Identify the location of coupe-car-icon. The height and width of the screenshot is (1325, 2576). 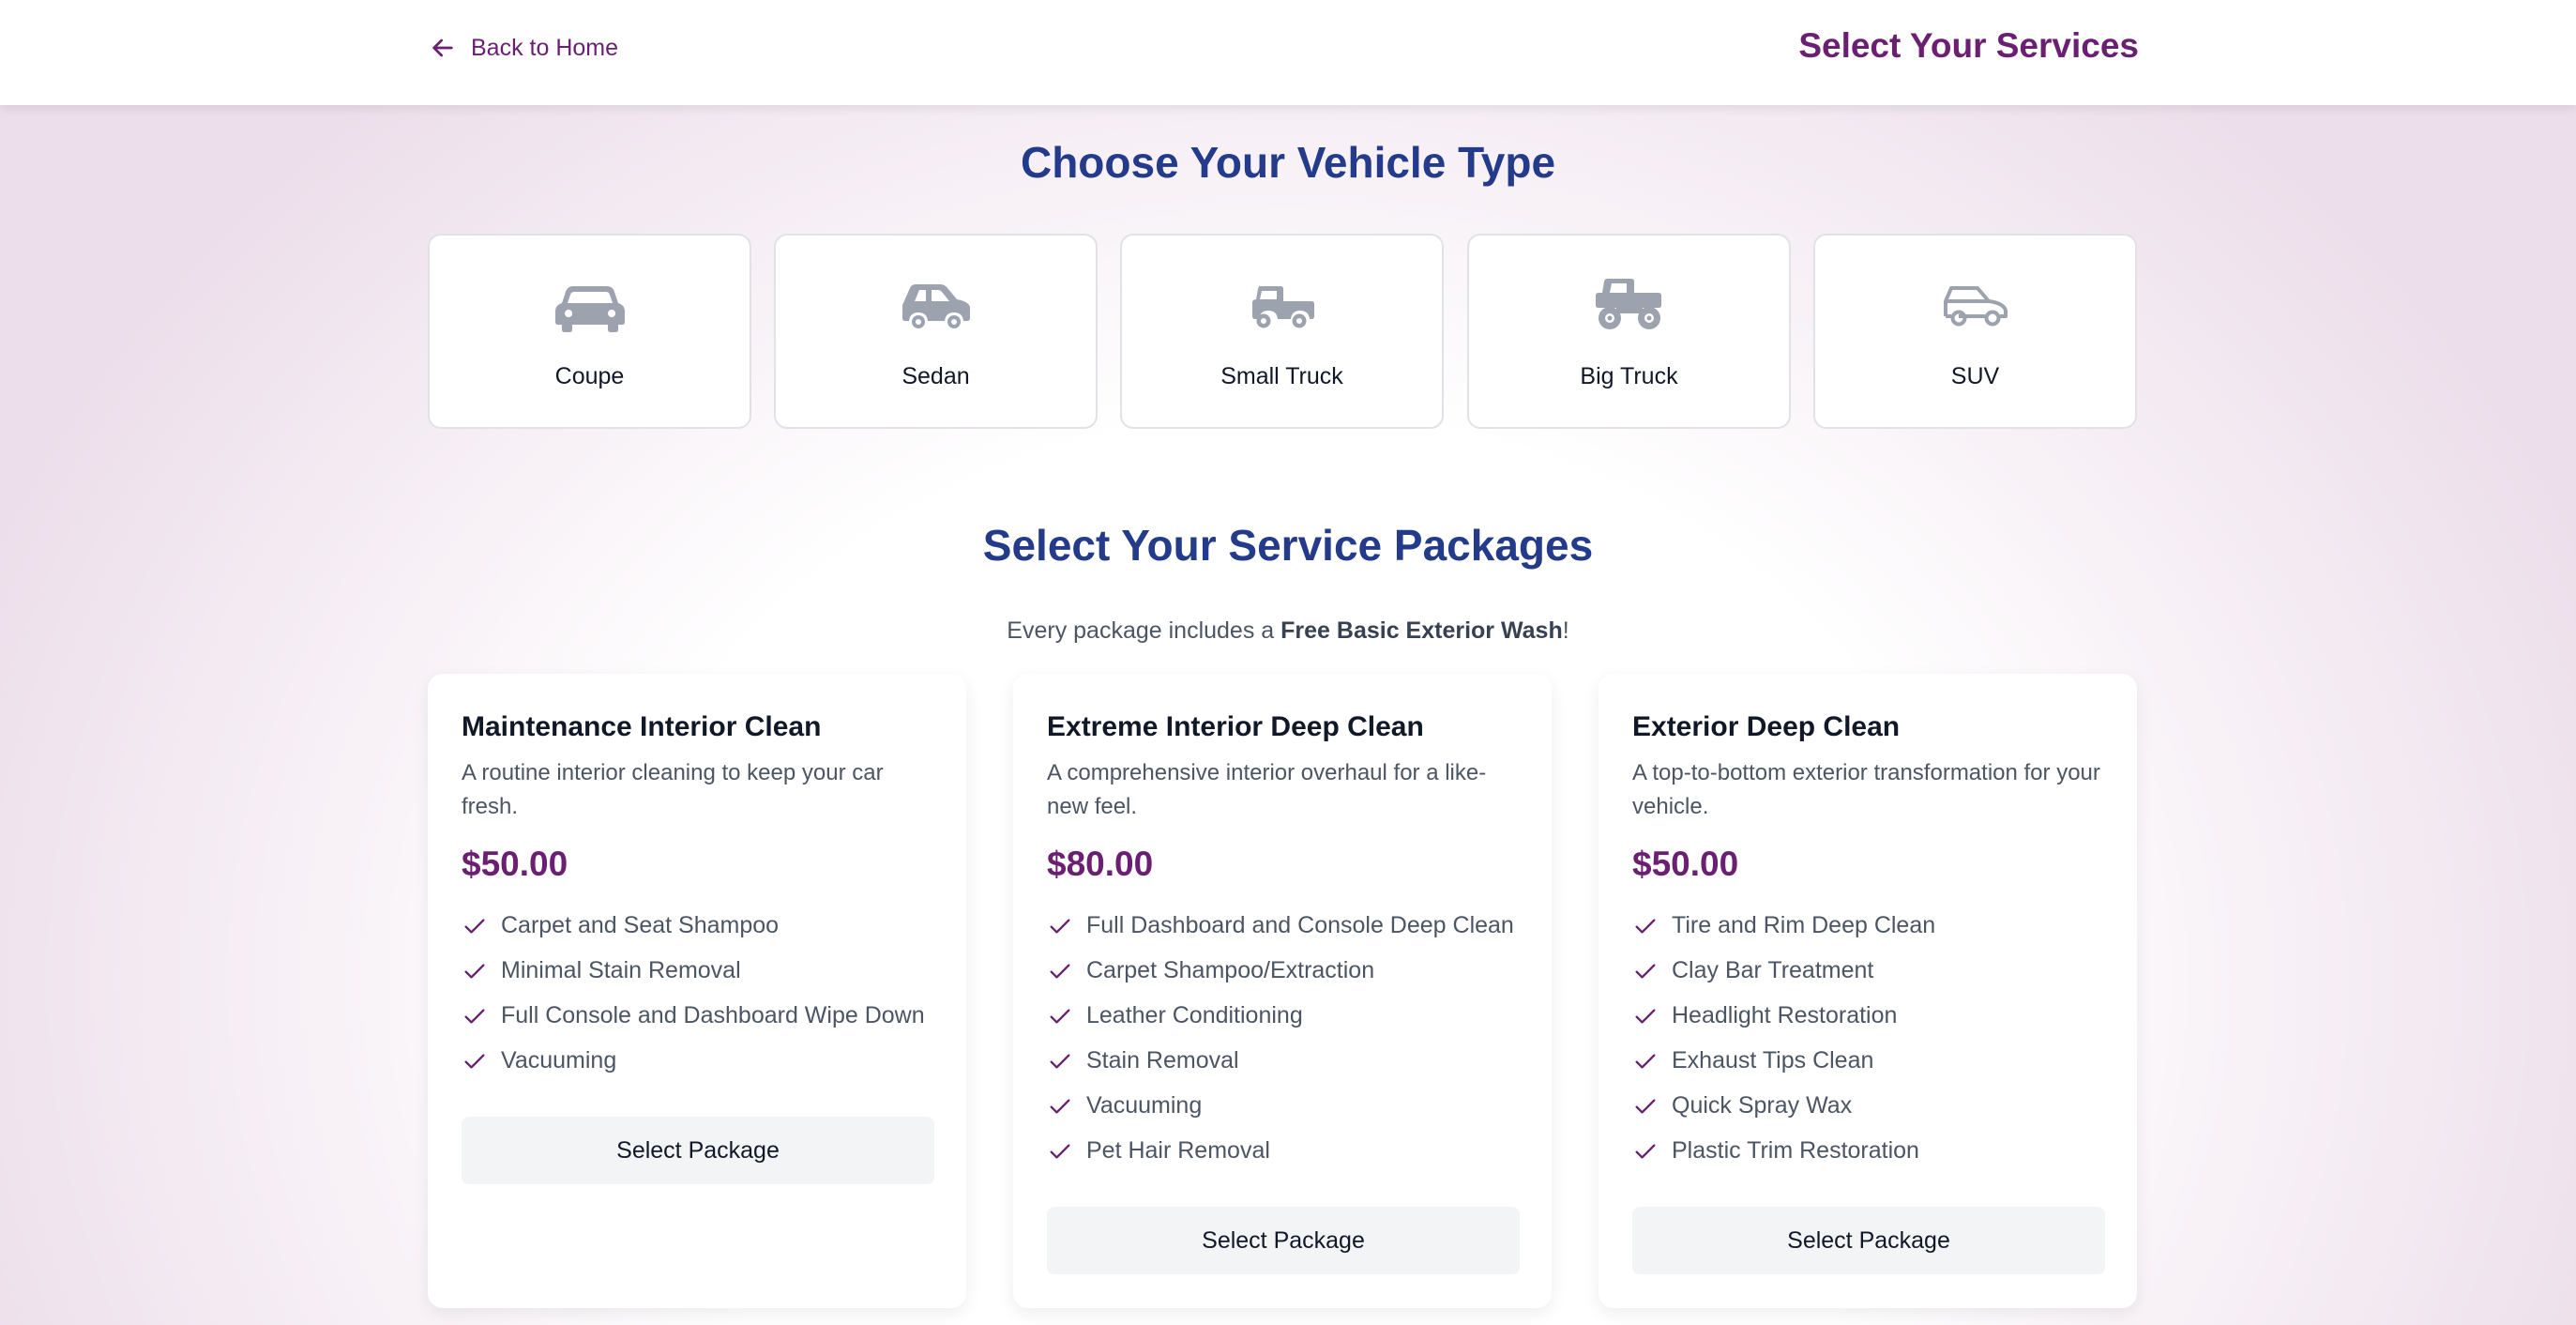
(589, 309).